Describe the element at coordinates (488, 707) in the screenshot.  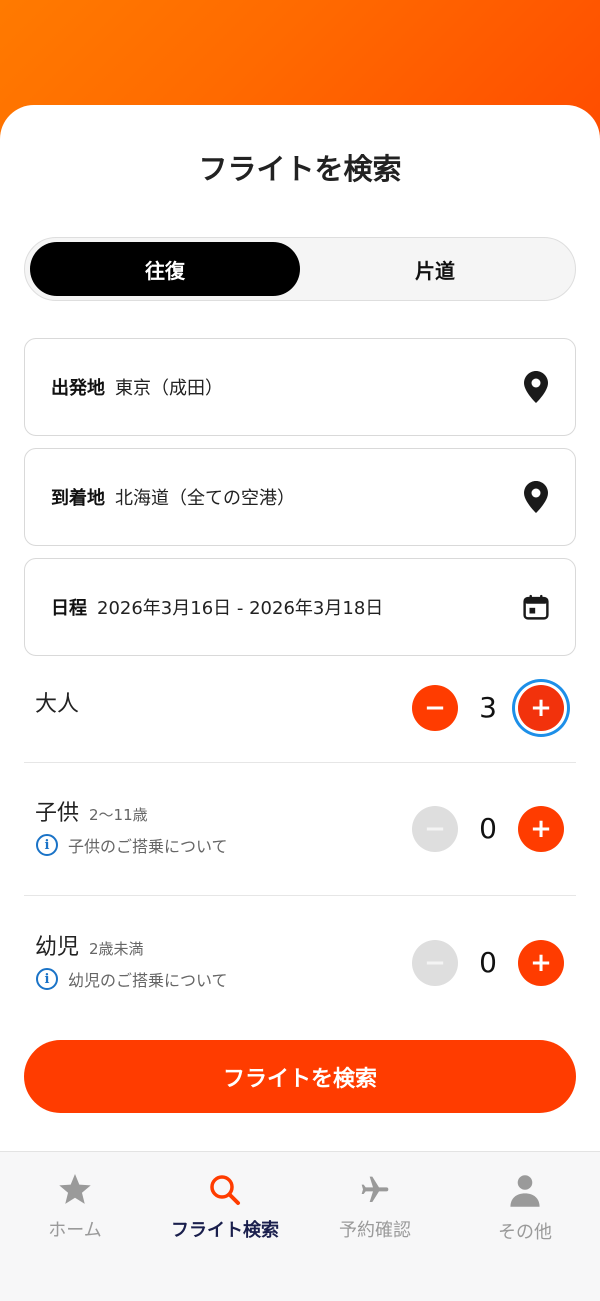
I see `adult-count: 3` at that location.